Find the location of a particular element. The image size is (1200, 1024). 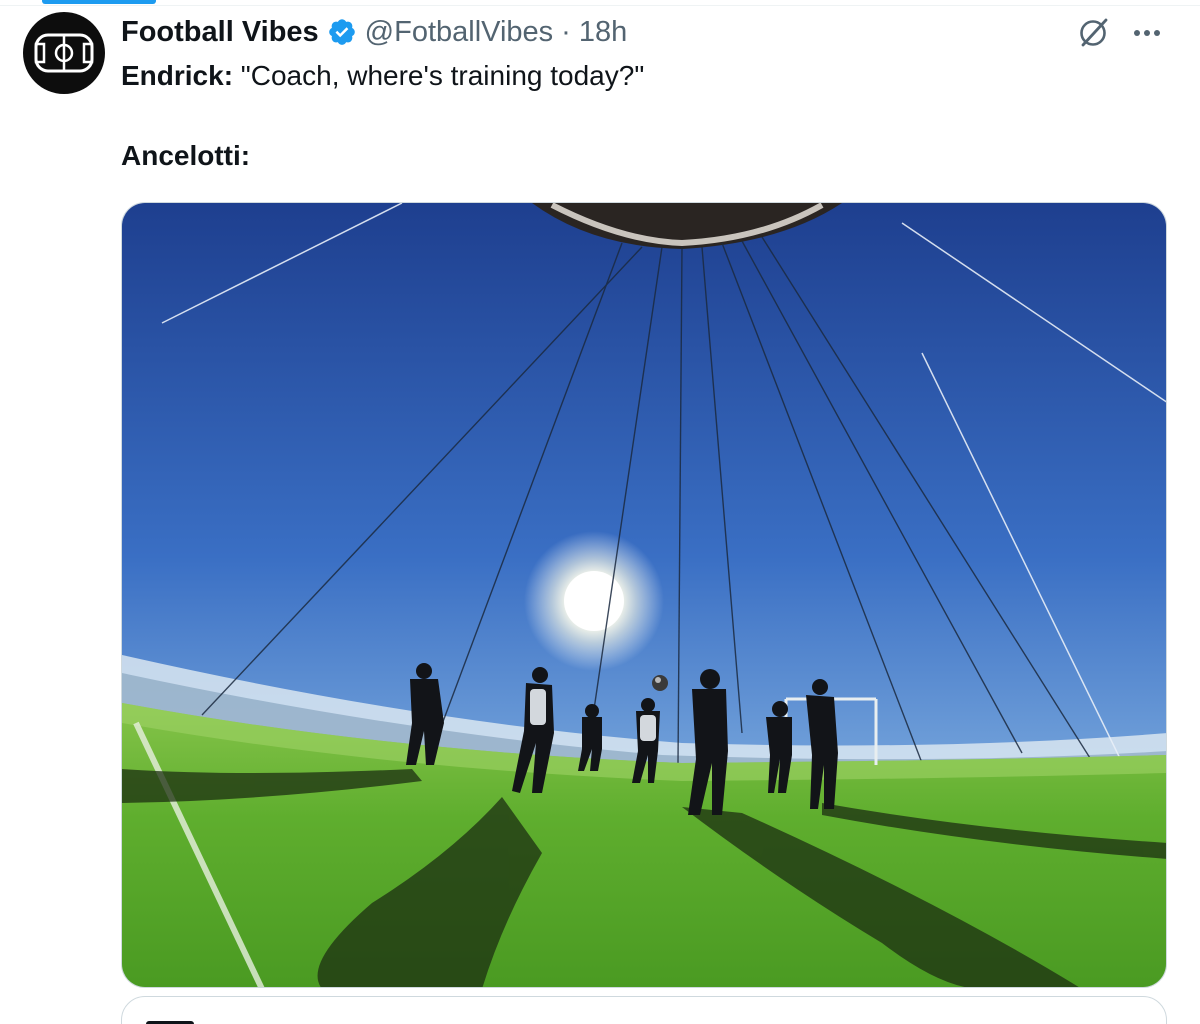

avatar is located at coordinates (64, 53).